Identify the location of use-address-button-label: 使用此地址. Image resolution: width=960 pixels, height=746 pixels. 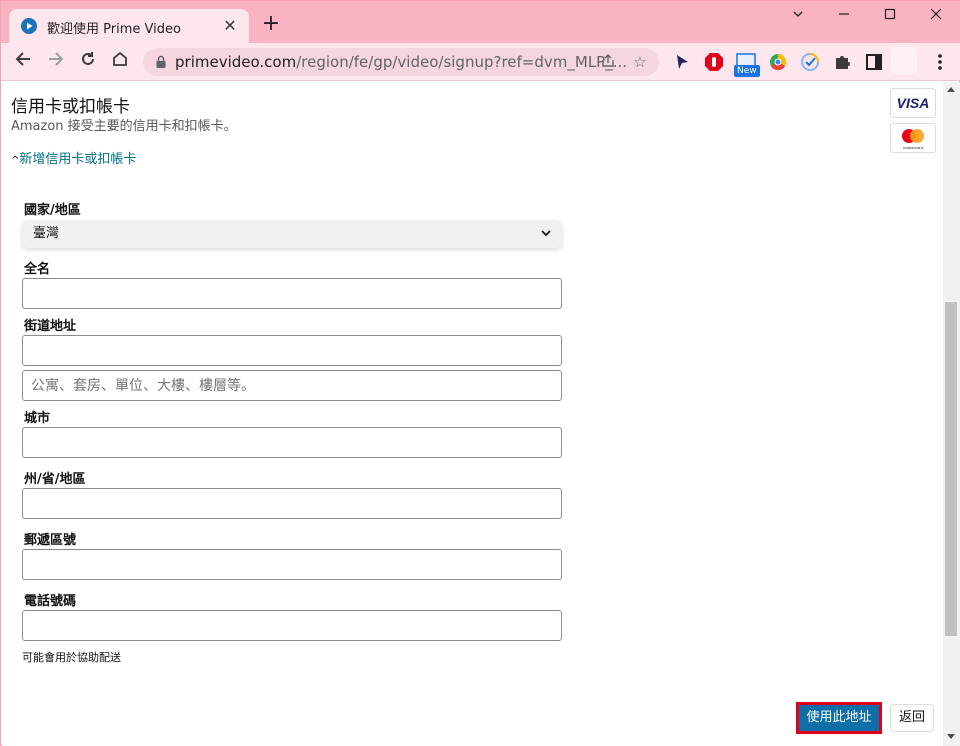
(839, 718).